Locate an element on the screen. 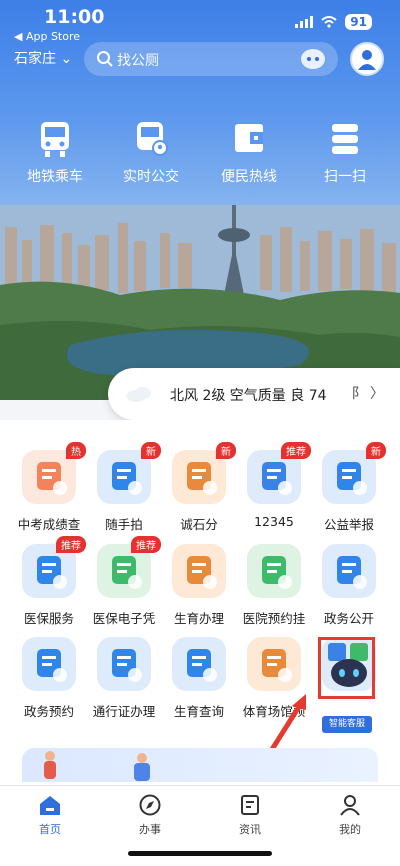 The width and height of the screenshot is (400, 866). service-item: 生育办理 is located at coordinates (199, 585).